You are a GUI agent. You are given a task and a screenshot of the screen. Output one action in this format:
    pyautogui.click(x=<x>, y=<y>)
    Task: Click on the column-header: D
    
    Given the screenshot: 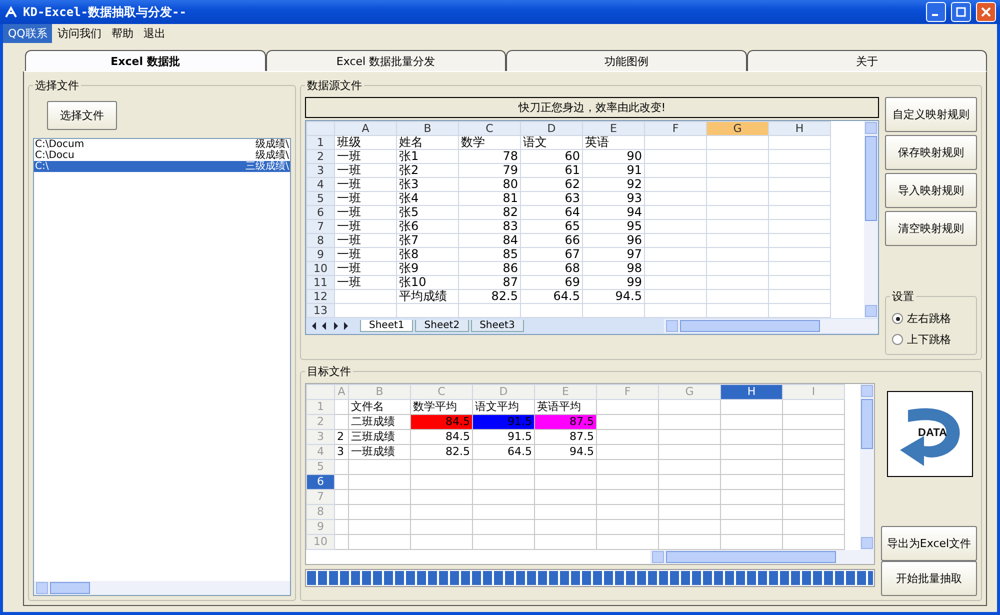 What is the action you would take?
    pyautogui.click(x=551, y=129)
    